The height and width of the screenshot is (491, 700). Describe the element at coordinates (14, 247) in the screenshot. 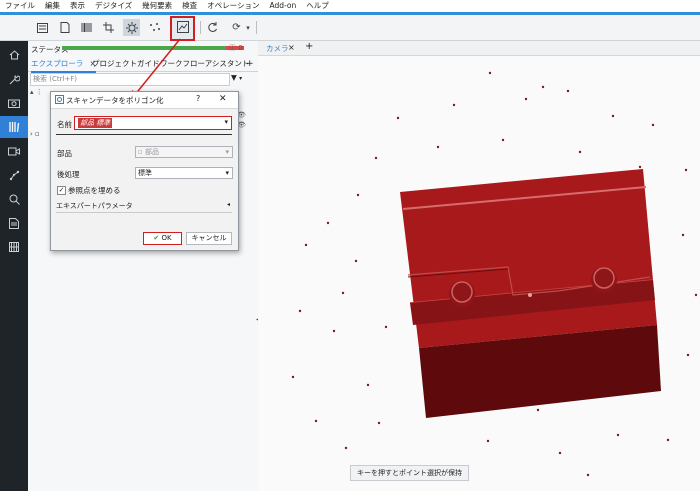

I see `grid-icon` at that location.